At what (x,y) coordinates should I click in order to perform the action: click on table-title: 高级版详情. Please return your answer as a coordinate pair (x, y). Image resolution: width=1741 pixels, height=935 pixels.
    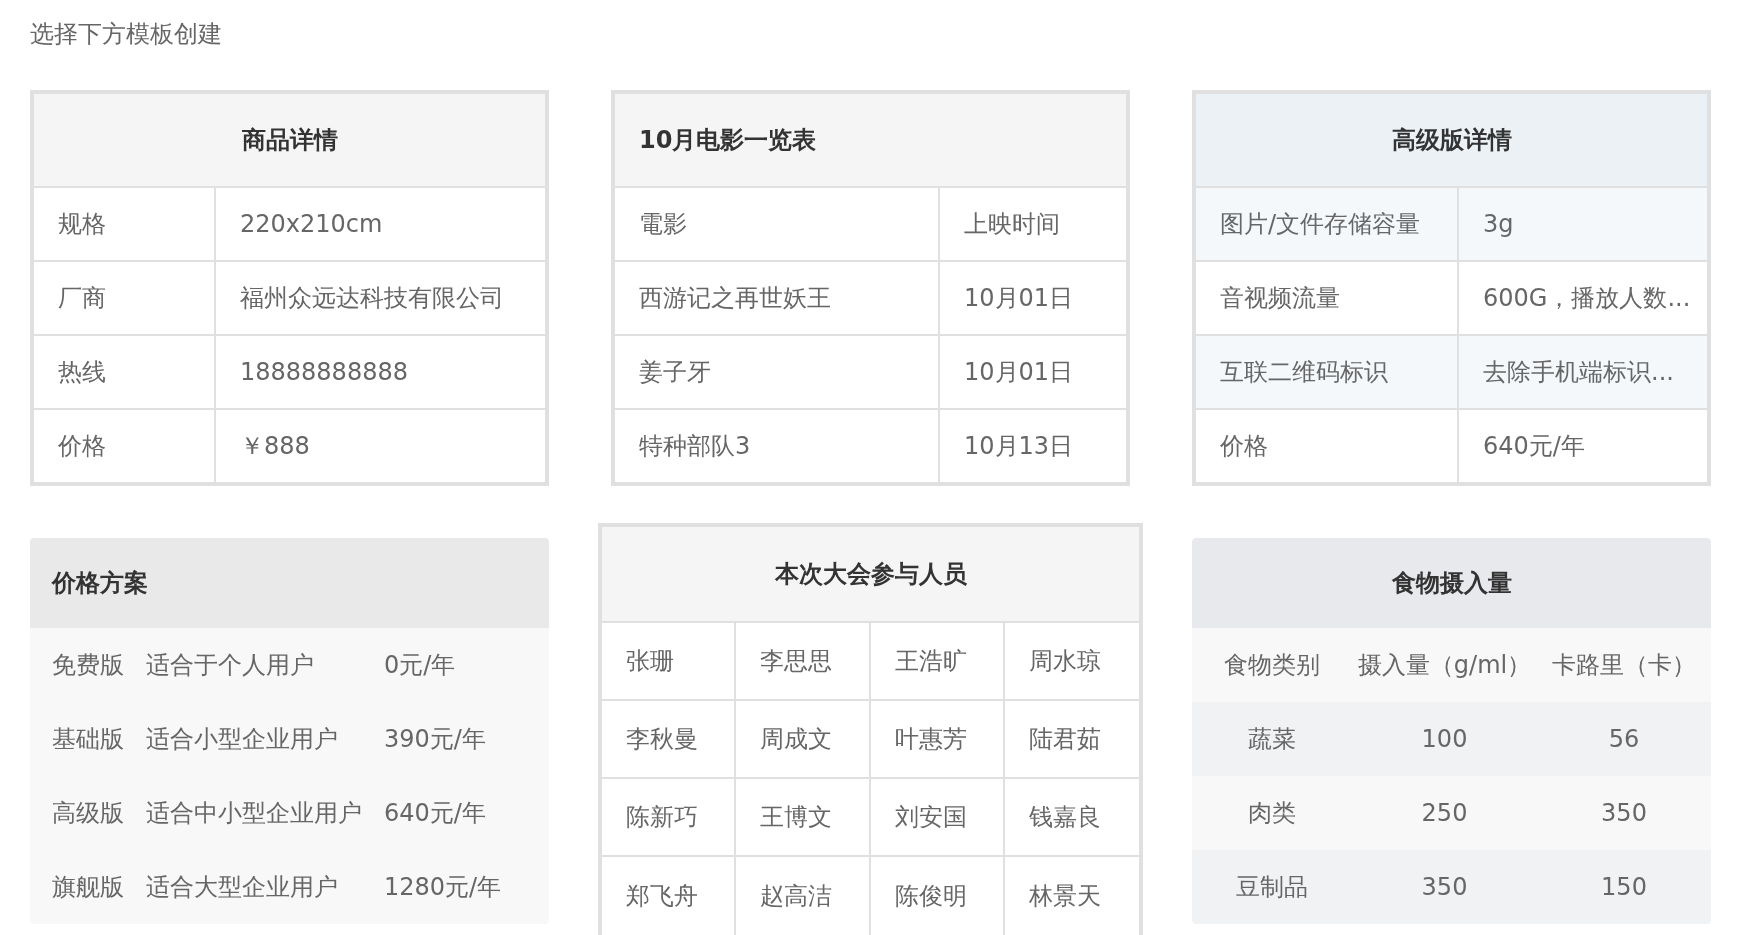
    Looking at the image, I should click on (1451, 141).